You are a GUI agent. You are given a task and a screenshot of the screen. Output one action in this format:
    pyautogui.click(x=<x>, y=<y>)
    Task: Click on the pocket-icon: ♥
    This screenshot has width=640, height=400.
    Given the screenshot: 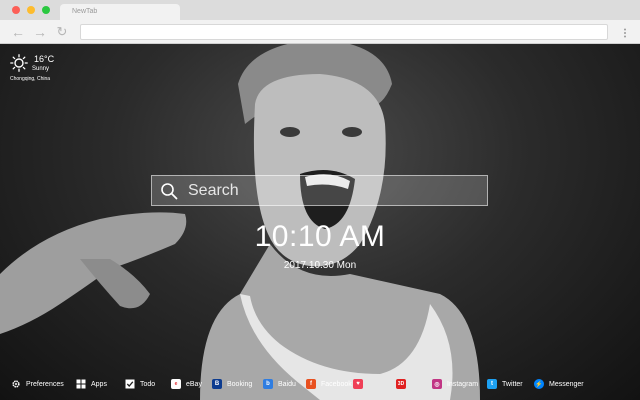 What is the action you would take?
    pyautogui.click(x=358, y=384)
    